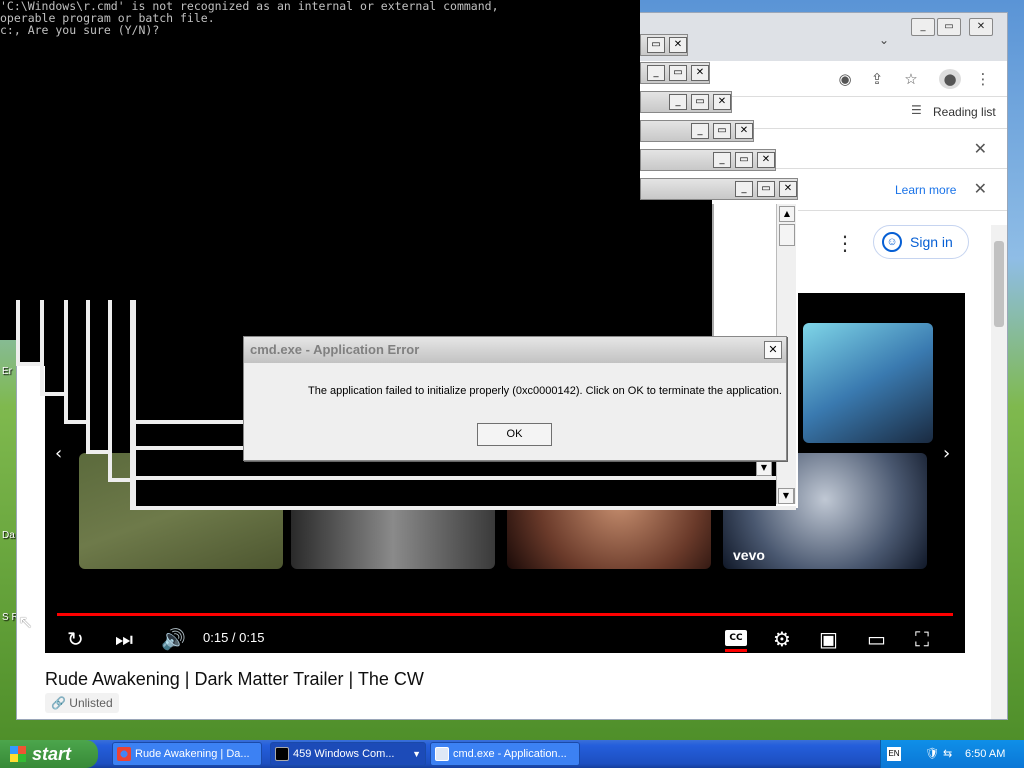 This screenshot has height=768, width=1024. What do you see at coordinates (925, 190) in the screenshot?
I see `learn-more-link: Learn more` at bounding box center [925, 190].